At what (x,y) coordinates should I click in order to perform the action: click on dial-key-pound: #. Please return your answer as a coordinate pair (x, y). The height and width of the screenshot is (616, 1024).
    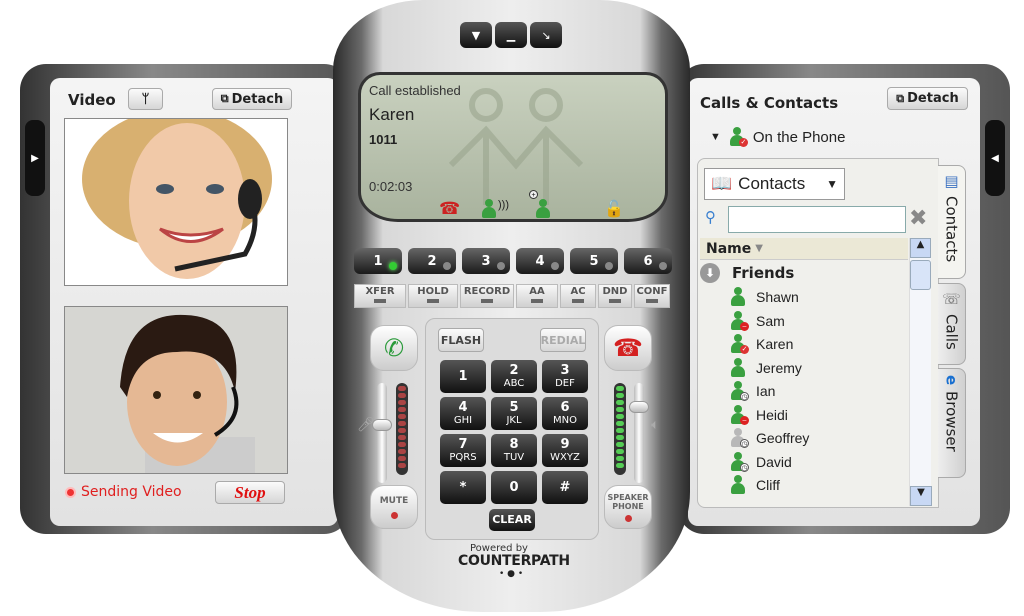
    Looking at the image, I should click on (565, 487).